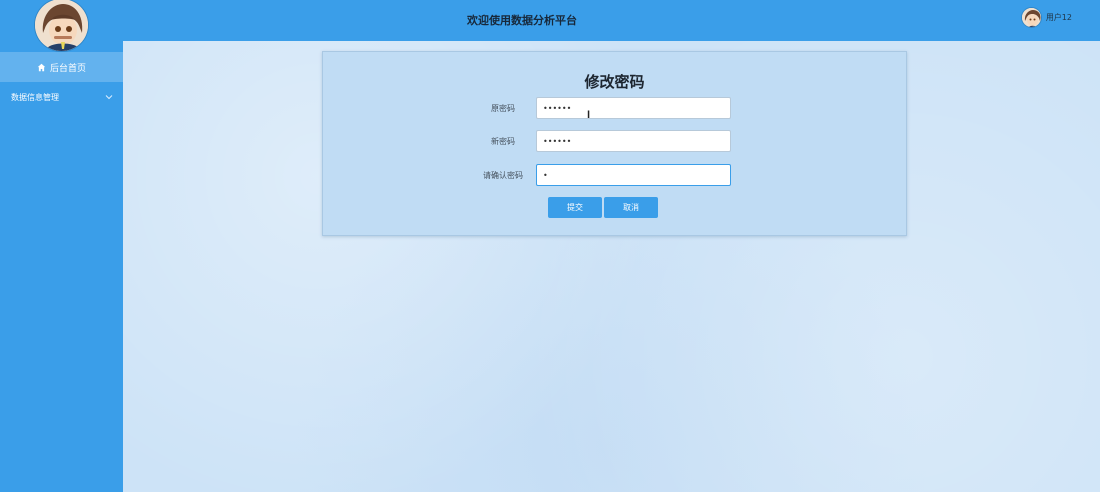  I want to click on sidebar-item-data-management: 数据信息管理, so click(61, 97).